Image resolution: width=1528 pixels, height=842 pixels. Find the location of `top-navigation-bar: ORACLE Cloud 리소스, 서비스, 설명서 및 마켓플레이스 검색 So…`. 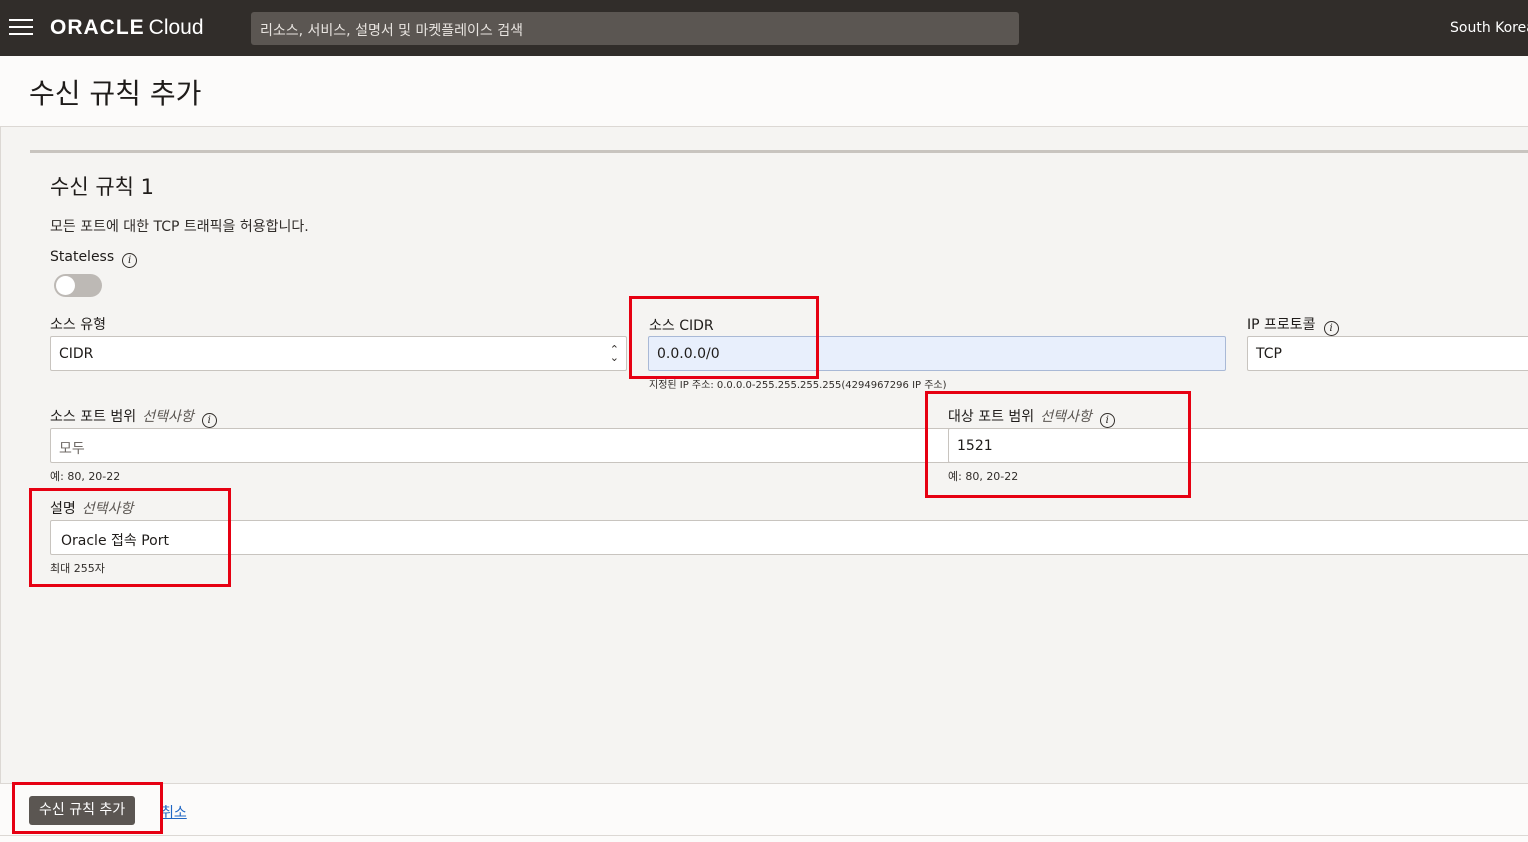

top-navigation-bar: ORACLE Cloud 리소스, 서비스, 설명서 및 마켓플레이스 검색 So… is located at coordinates (764, 28).